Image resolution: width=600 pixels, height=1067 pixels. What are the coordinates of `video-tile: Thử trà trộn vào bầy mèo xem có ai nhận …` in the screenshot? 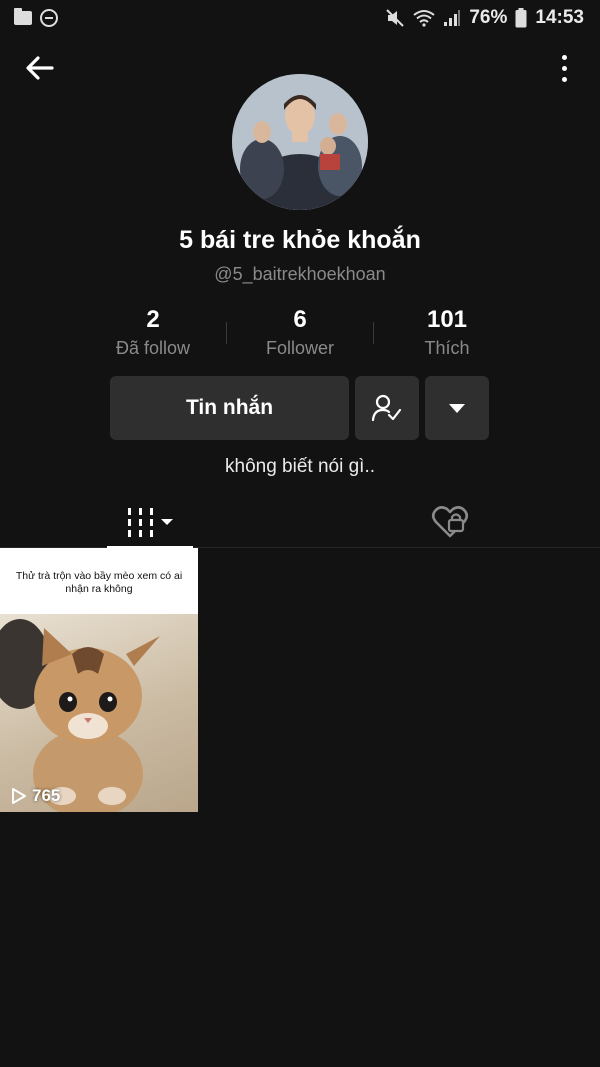 It's located at (99, 680).